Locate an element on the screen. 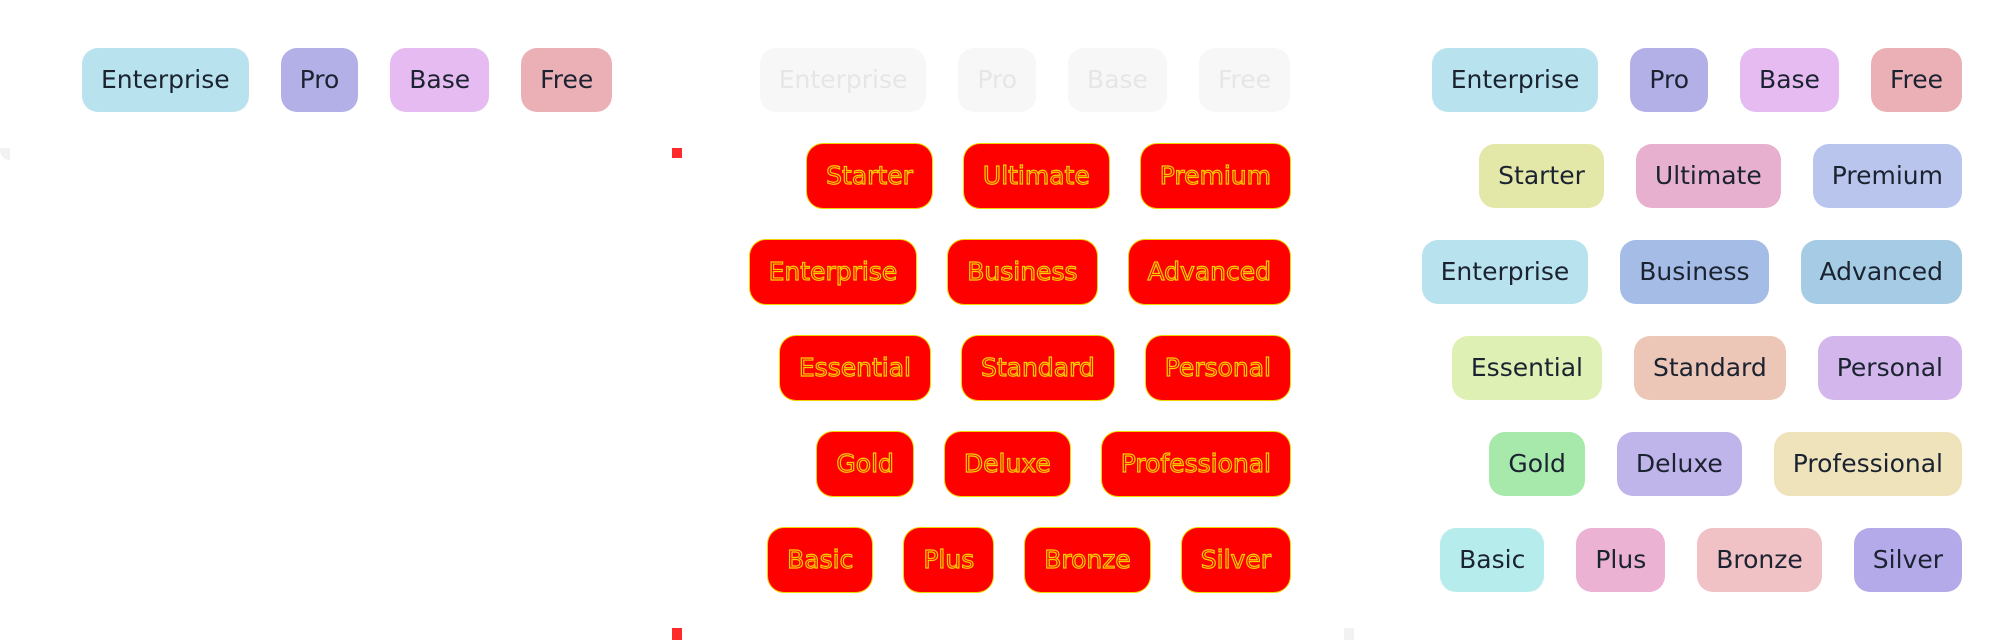 The height and width of the screenshot is (640, 2016). corner-fragment-middle-bottom is located at coordinates (677, 634).